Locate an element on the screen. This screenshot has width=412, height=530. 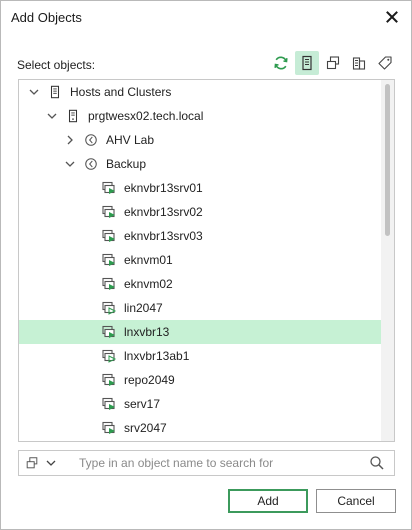
tree-scroll-thumb is located at coordinates (387, 160).